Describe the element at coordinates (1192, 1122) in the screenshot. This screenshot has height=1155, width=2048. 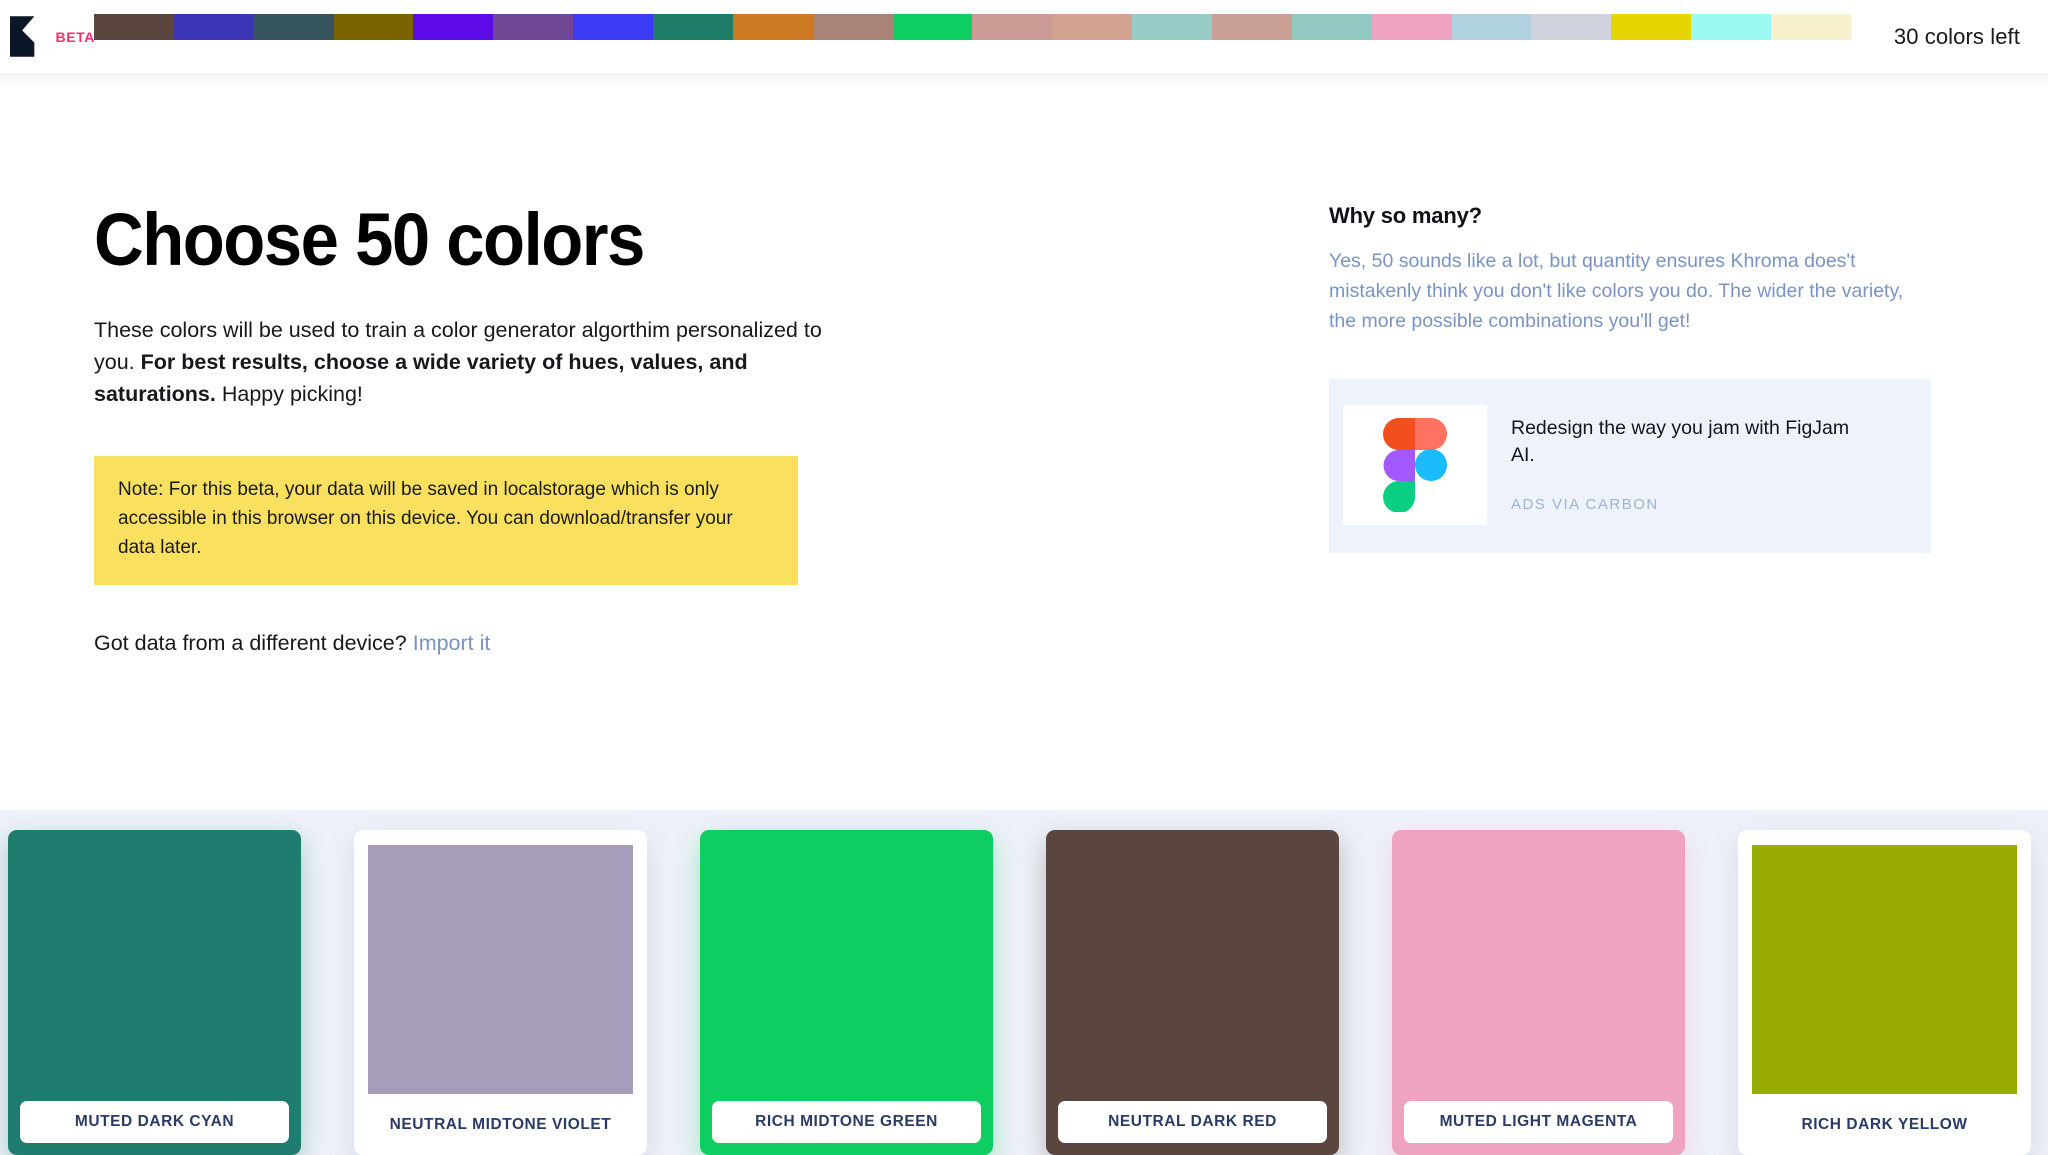
I see `color-card-label: NEUTRAL DARK RED` at that location.